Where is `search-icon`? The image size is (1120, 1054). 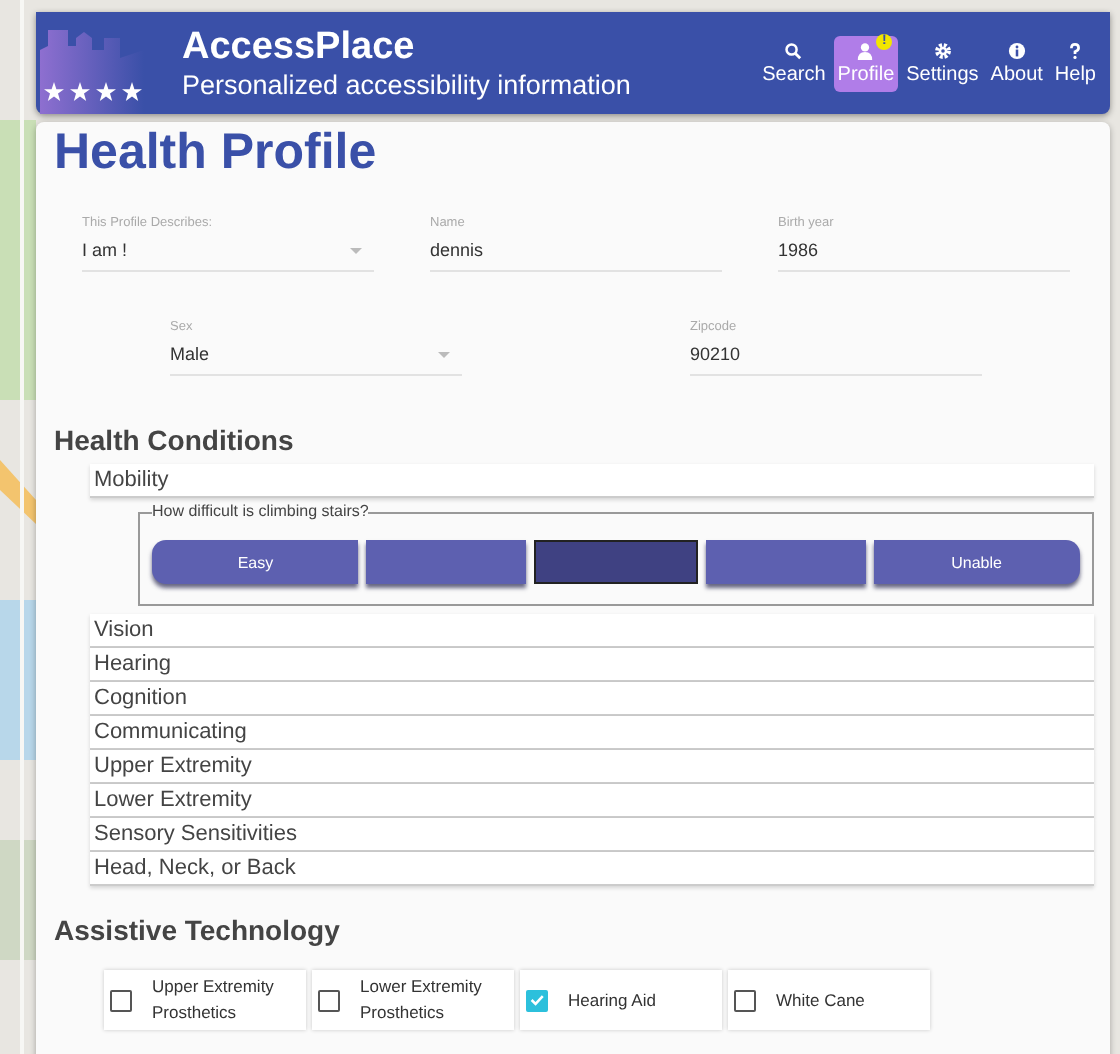 search-icon is located at coordinates (793, 50).